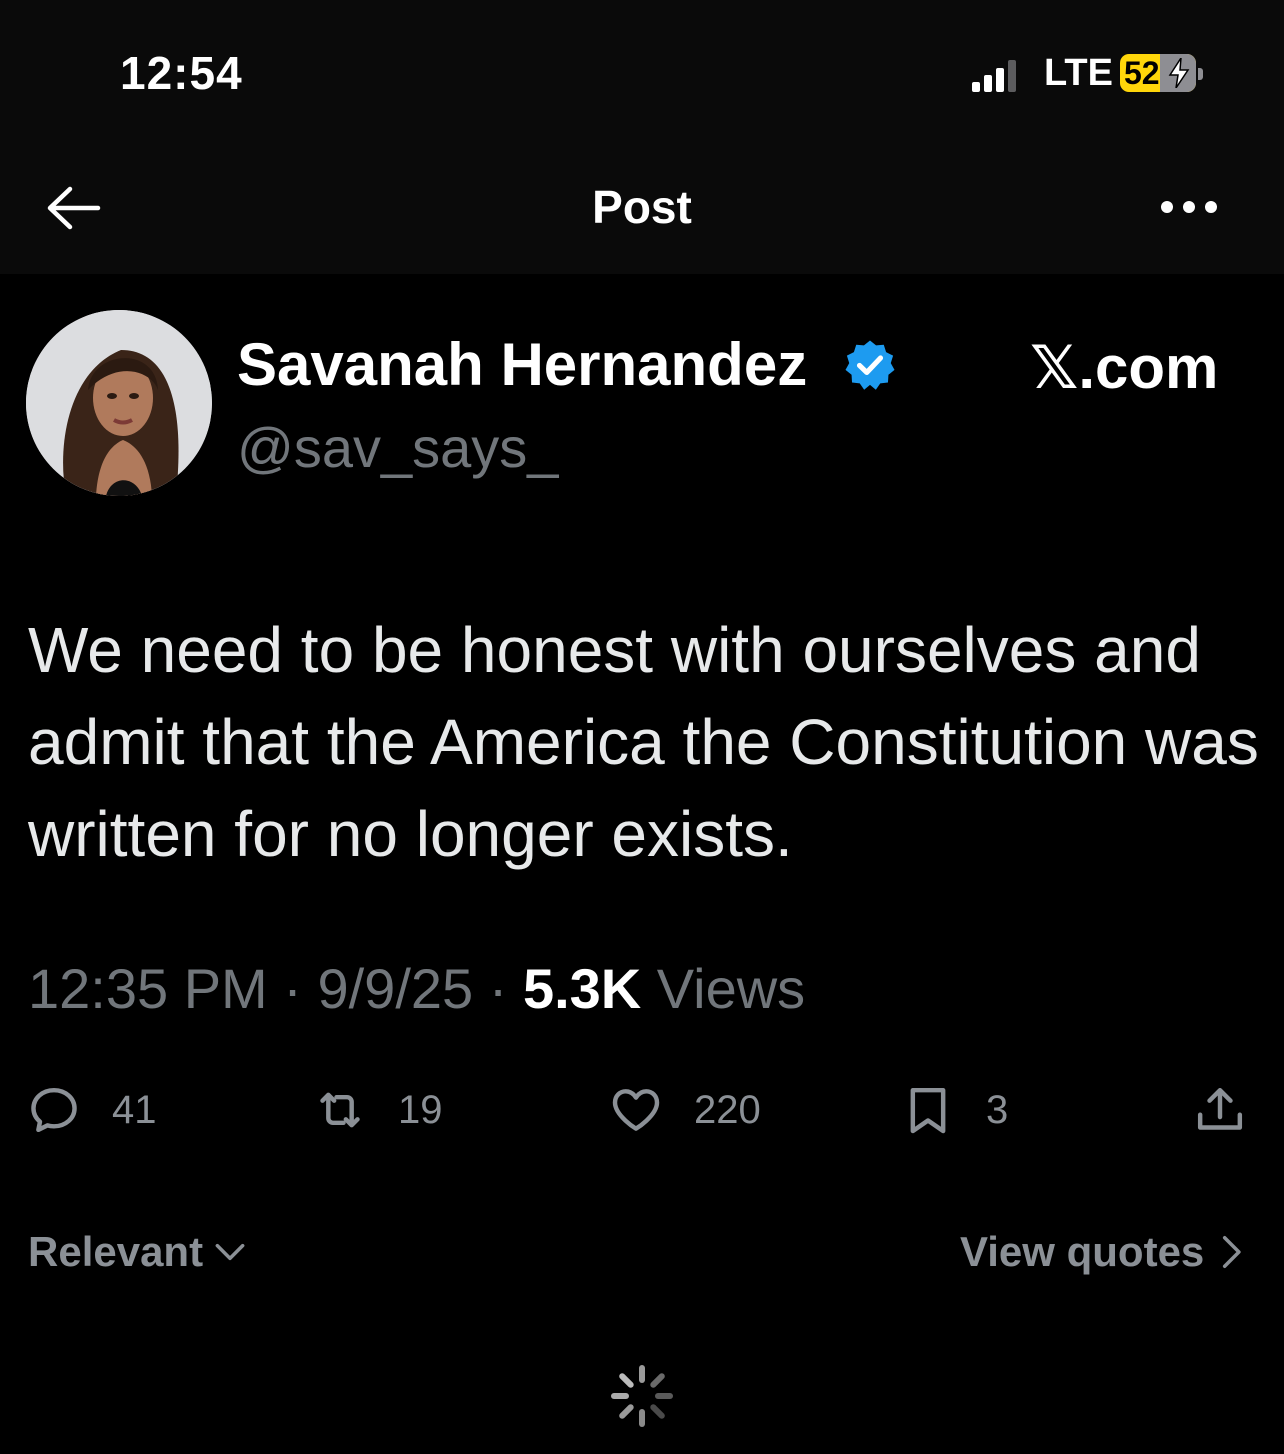 The width and height of the screenshot is (1284, 1454). I want to click on network-type: LTE, so click(1078, 73).